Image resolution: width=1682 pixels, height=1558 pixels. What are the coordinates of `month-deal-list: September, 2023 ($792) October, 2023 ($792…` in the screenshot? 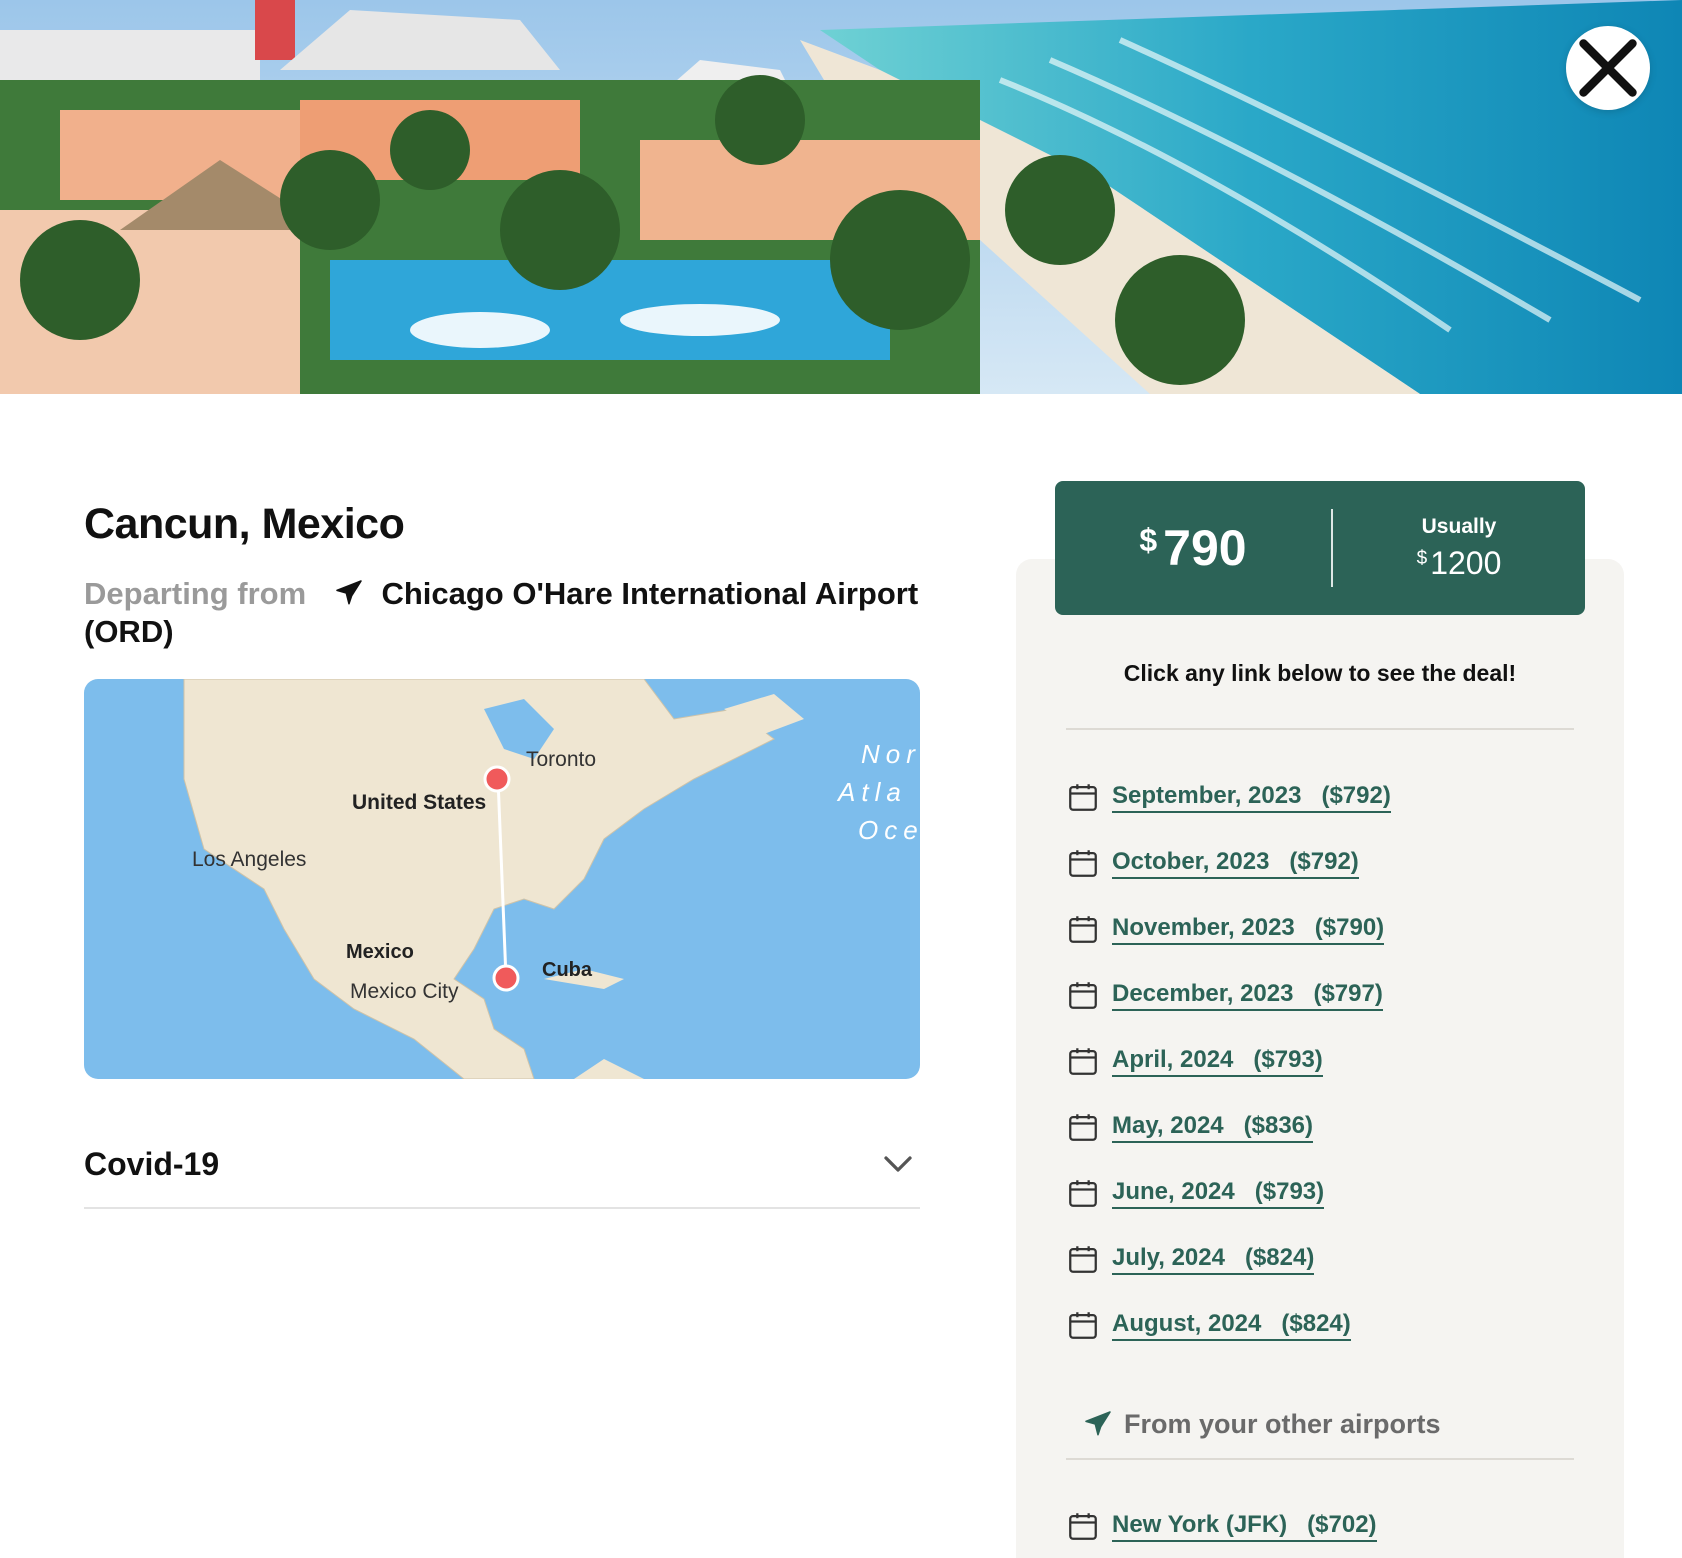 It's located at (1336, 1062).